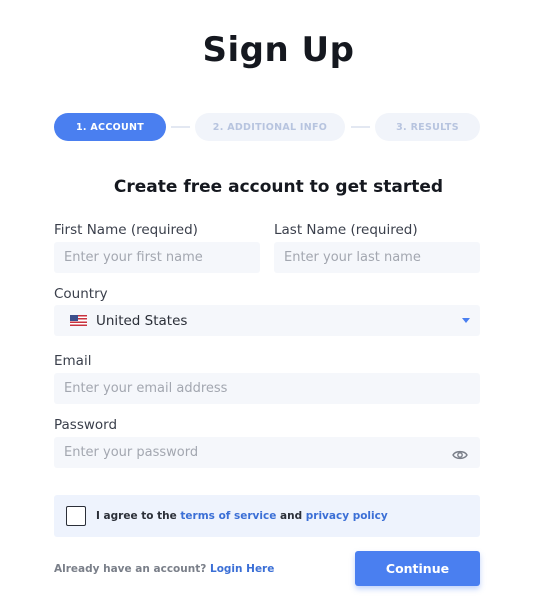 This screenshot has height=600, width=557. I want to click on step-additional-info: 2. Additional Info, so click(270, 127).